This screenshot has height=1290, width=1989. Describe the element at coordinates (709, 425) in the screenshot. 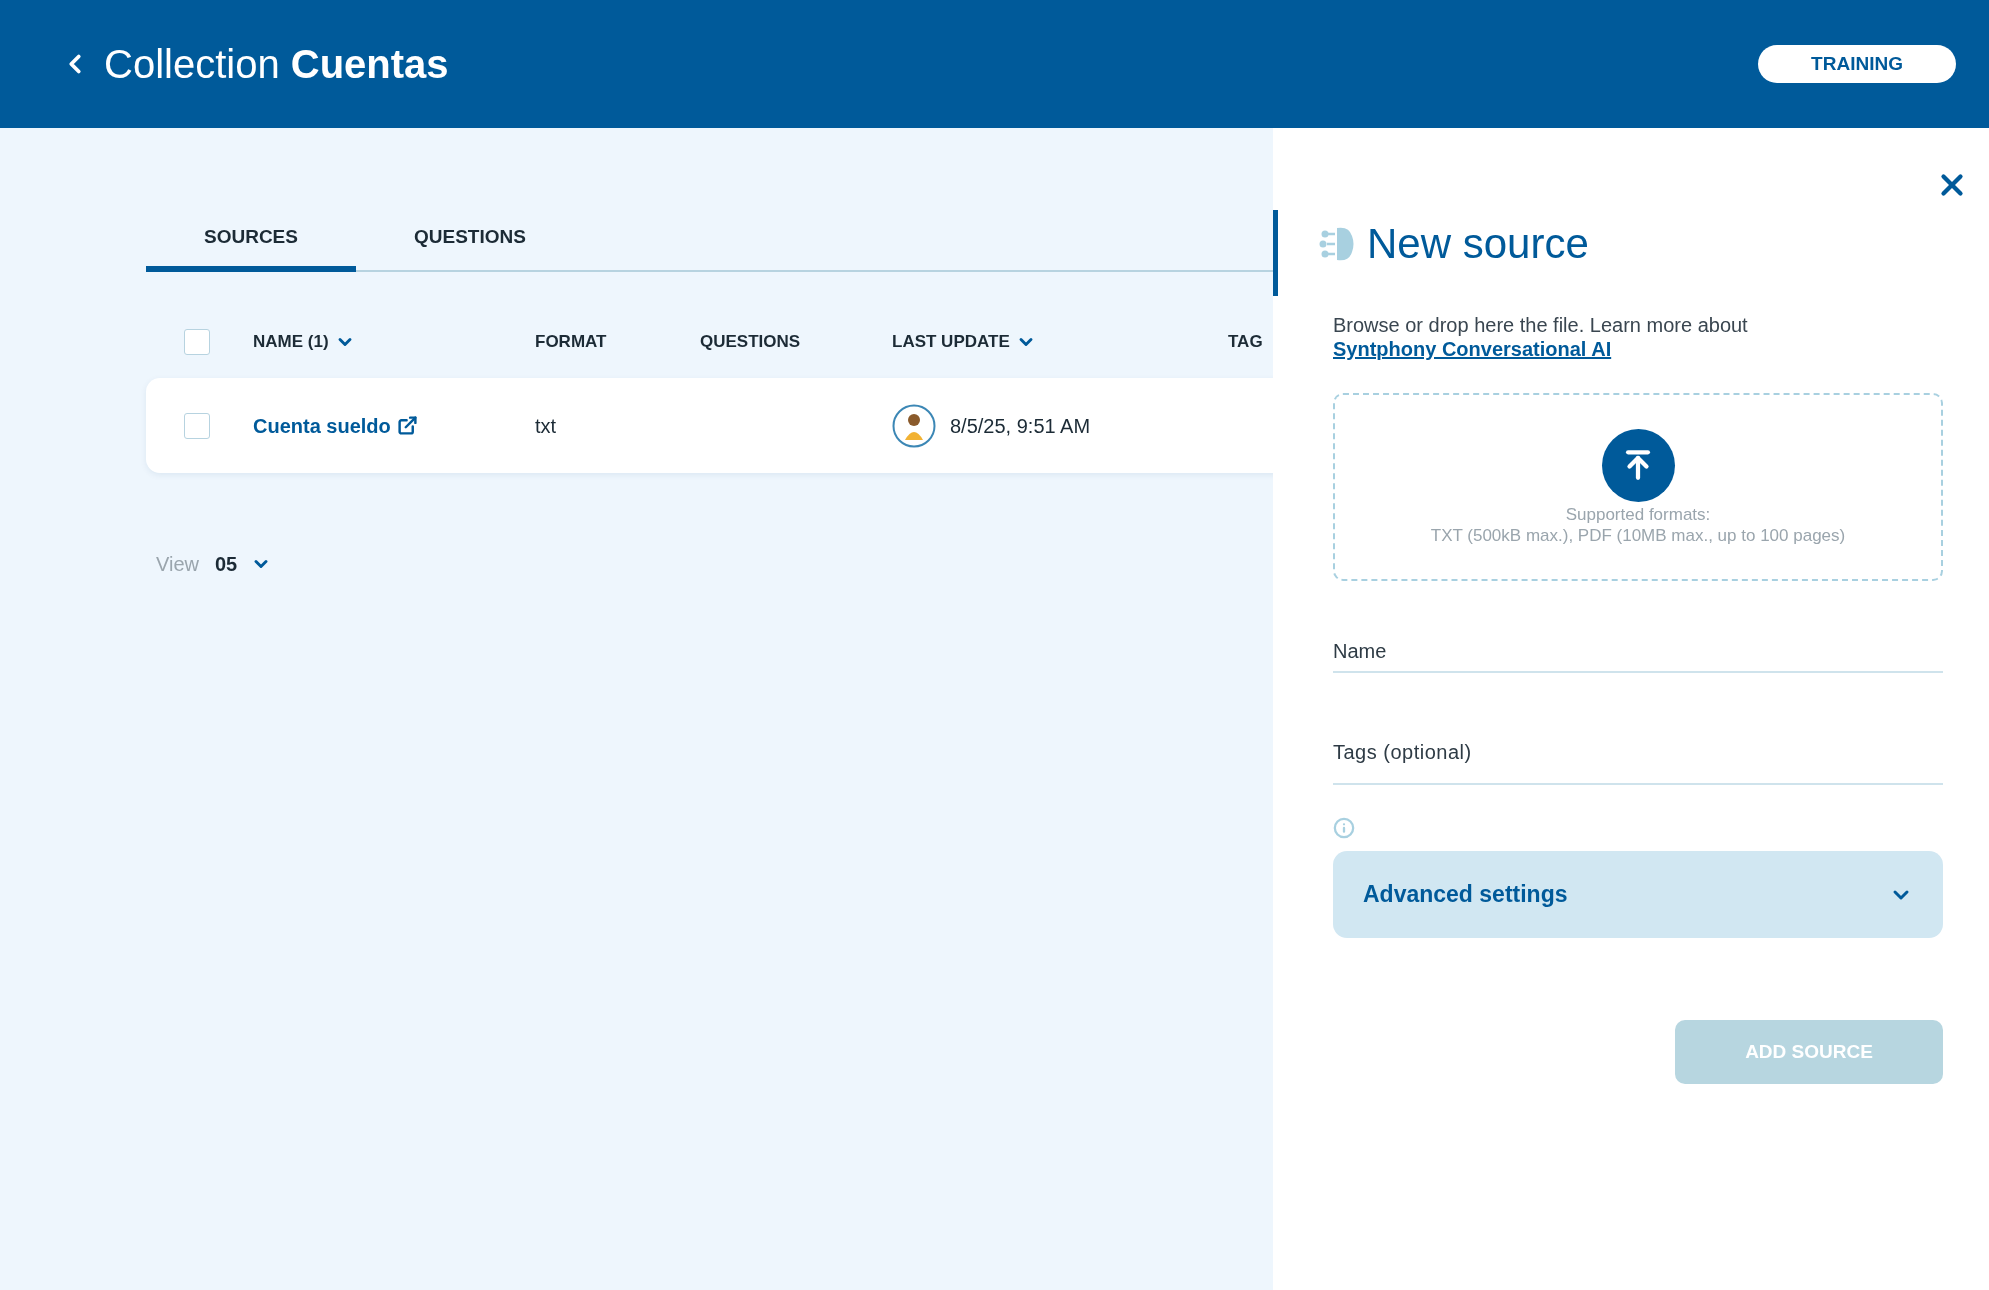

I see `table-row: Cuenta sueldo txt 8/5/25, 9:51 AM` at that location.